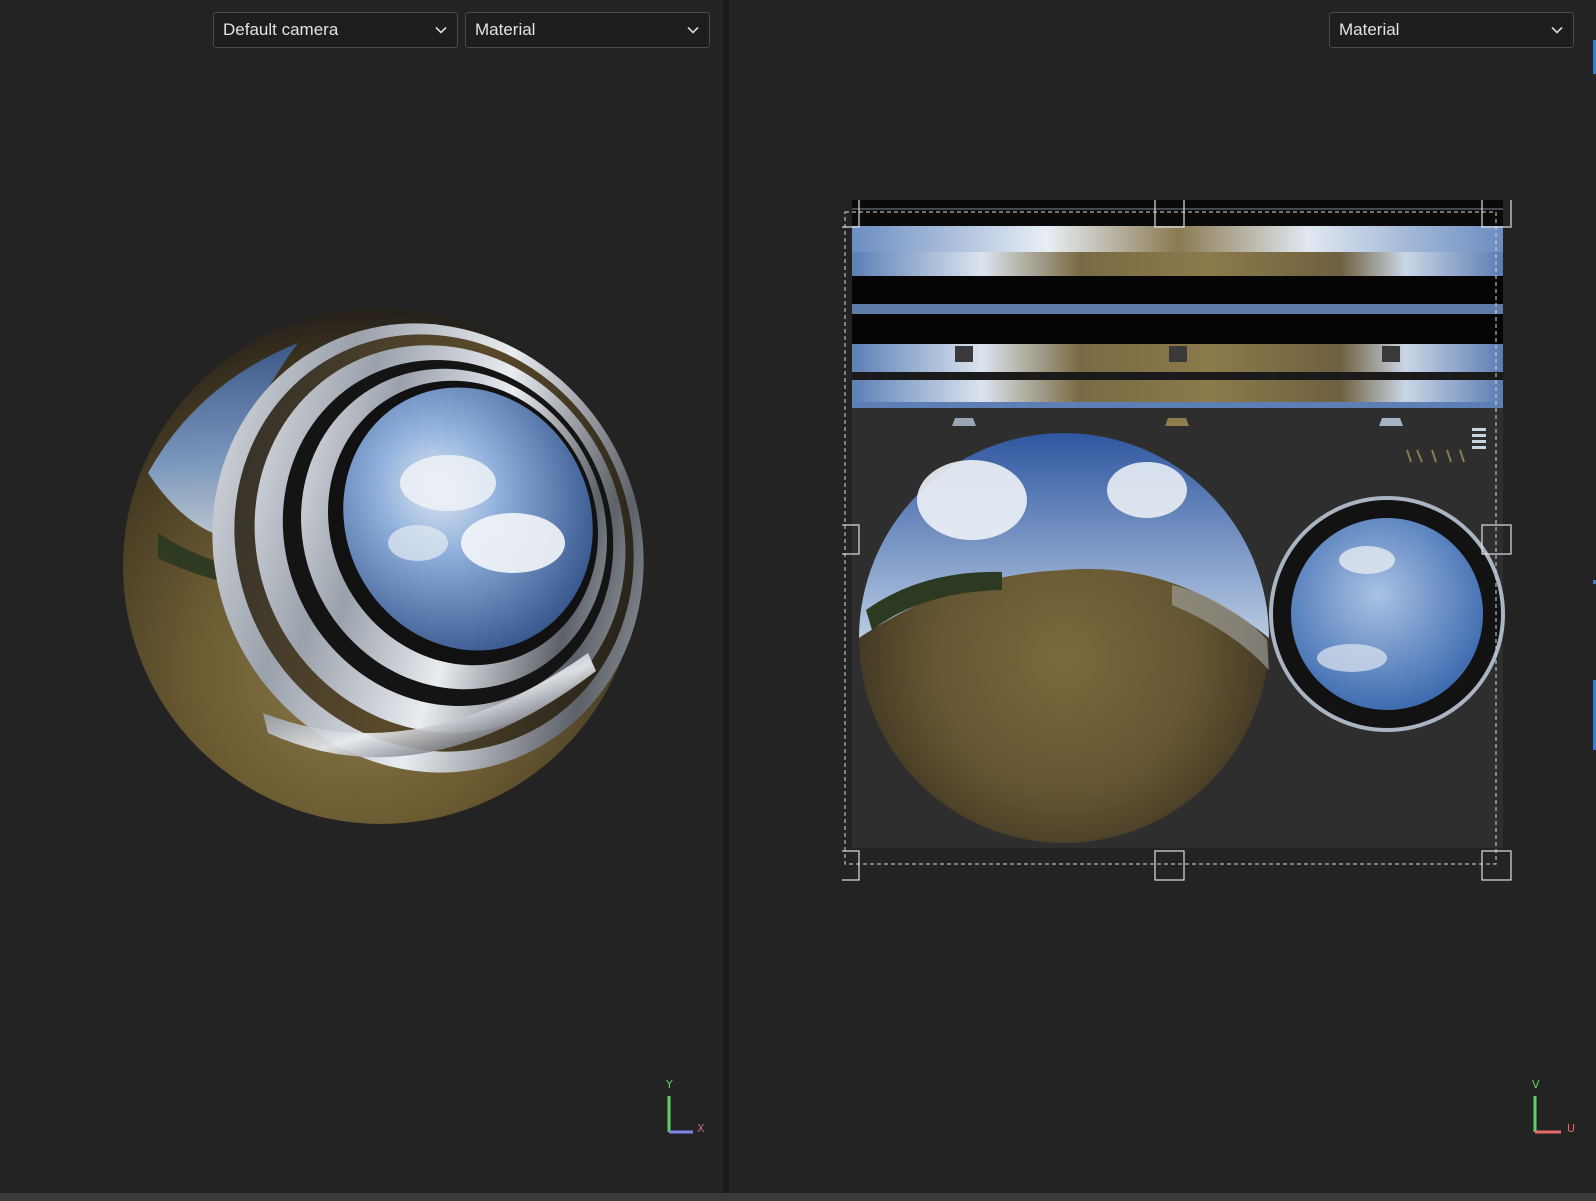 This screenshot has height=1201, width=1596. What do you see at coordinates (505, 29) in the screenshot?
I see `display-mode-value-3d: Material` at bounding box center [505, 29].